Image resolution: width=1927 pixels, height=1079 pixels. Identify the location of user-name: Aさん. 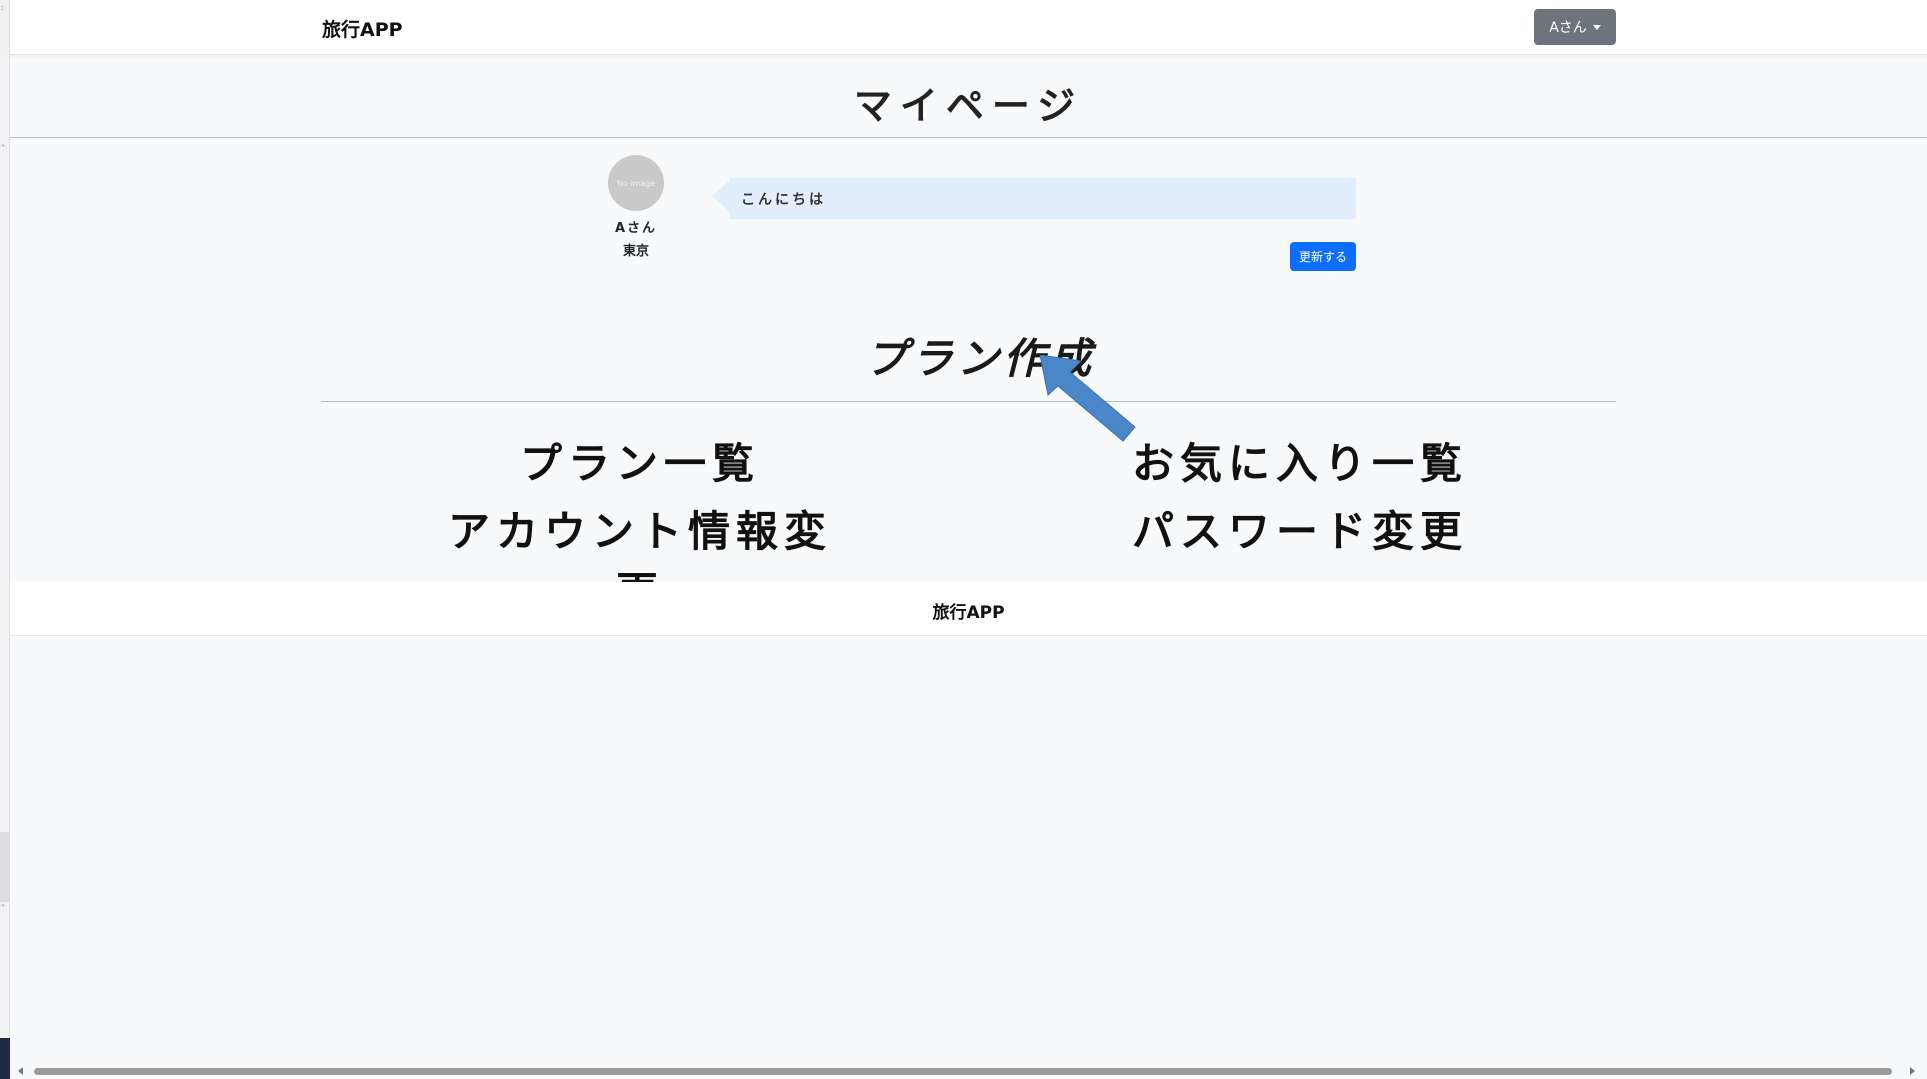
(636, 228).